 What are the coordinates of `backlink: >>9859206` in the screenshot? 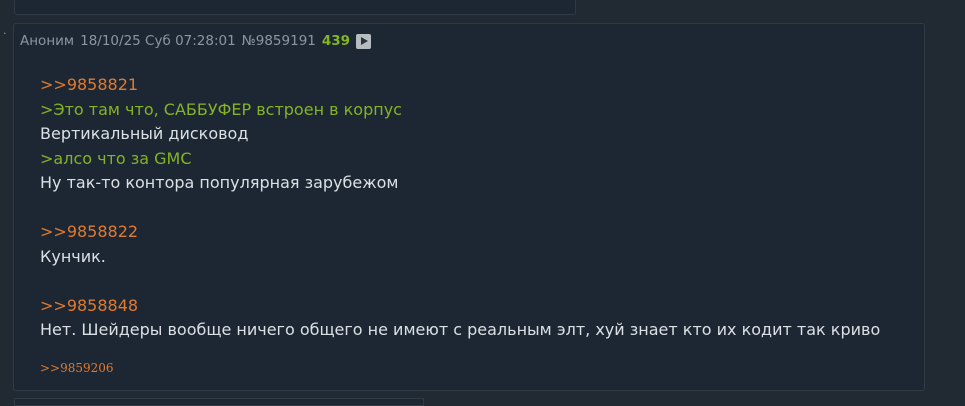 It's located at (77, 368).